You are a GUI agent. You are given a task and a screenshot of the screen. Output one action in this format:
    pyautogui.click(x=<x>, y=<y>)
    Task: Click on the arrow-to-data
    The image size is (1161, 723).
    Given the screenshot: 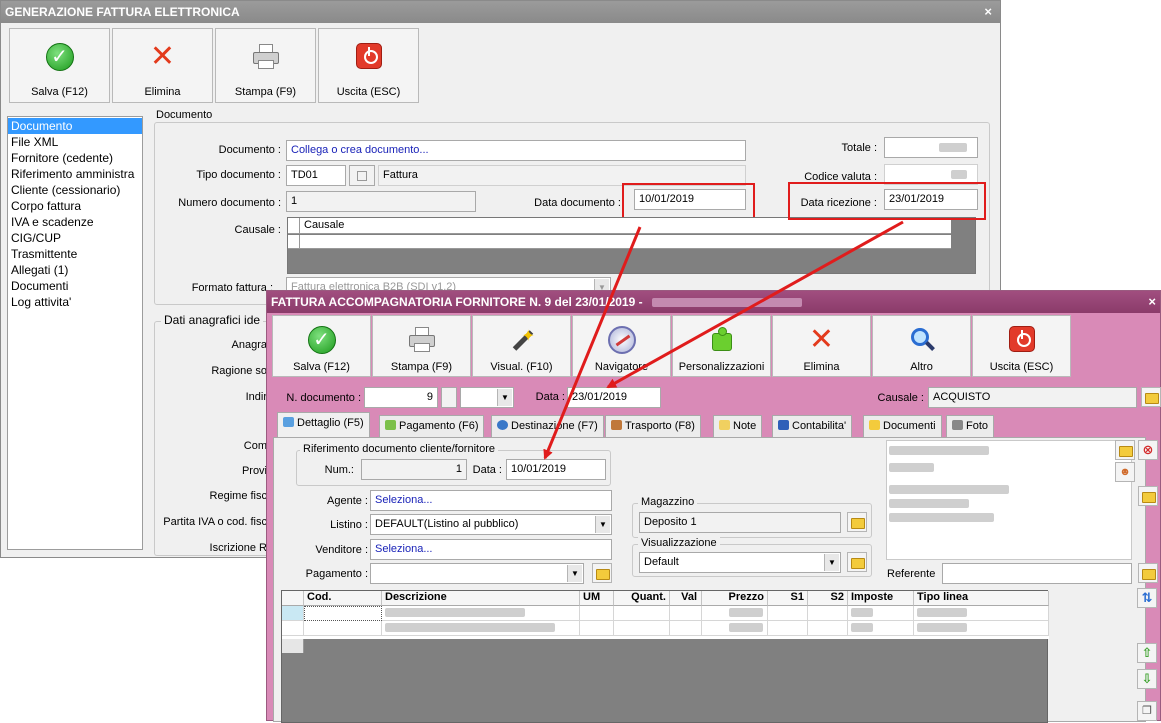 What is the action you would take?
    pyautogui.click(x=755, y=304)
    